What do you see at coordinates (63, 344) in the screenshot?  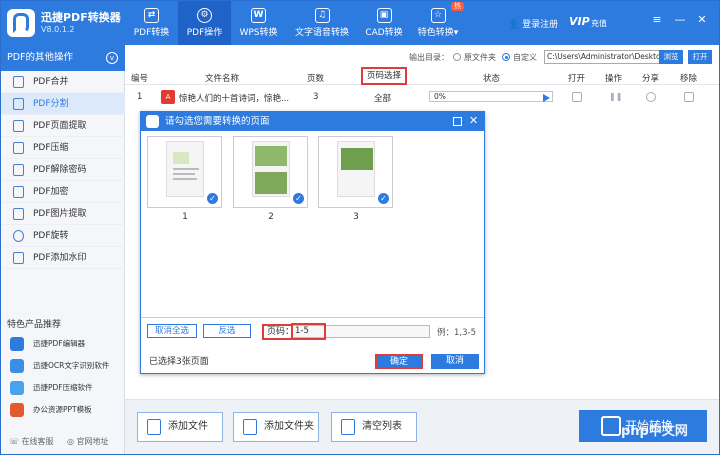 I see `feature-pdf-editor: 迅捷PDF编辑器` at bounding box center [63, 344].